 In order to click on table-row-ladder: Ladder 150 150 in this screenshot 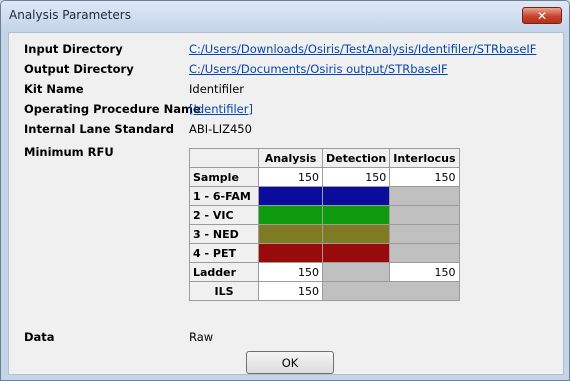, I will do `click(324, 272)`.